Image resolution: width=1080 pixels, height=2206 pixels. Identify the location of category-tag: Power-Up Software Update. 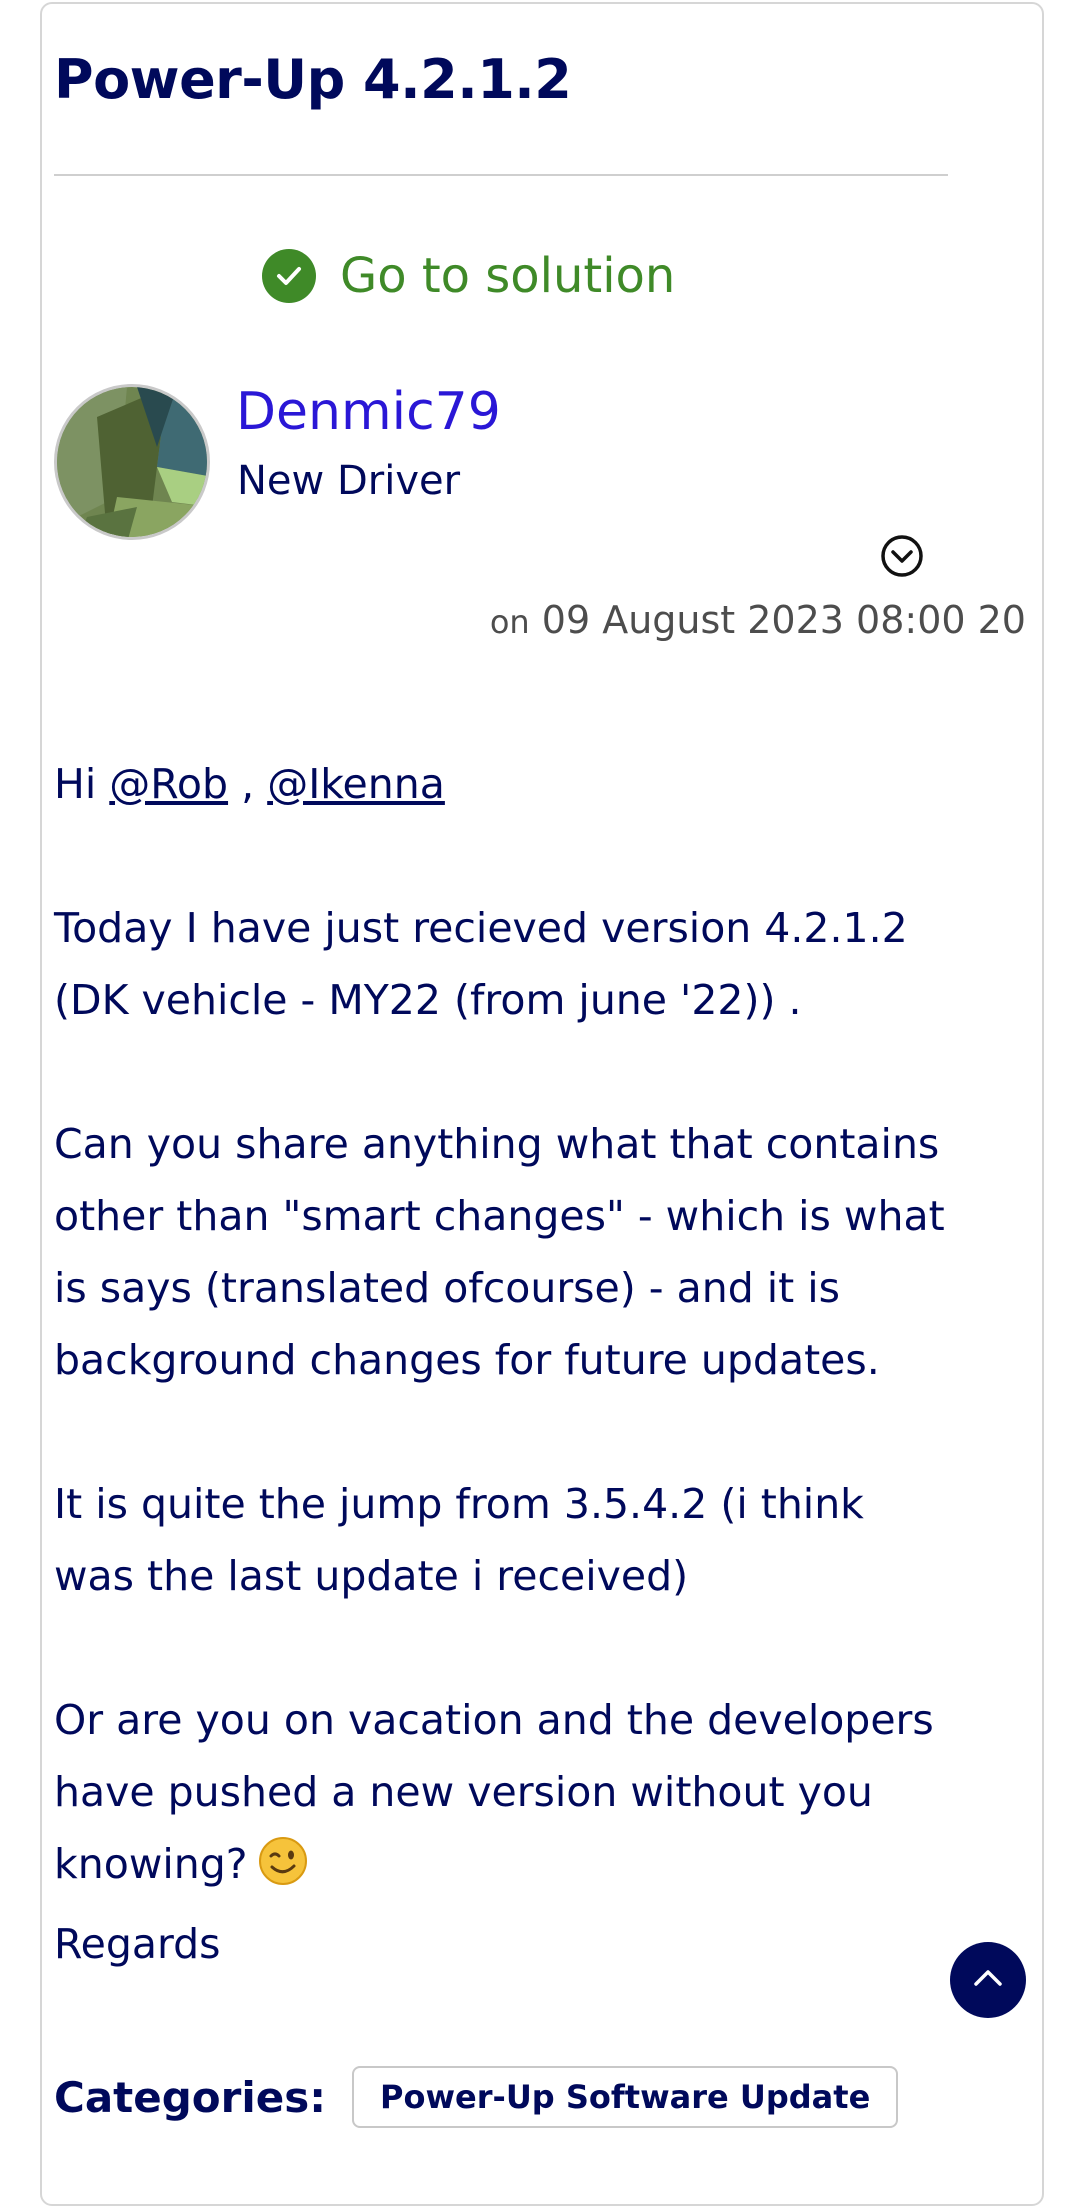
(625, 2097).